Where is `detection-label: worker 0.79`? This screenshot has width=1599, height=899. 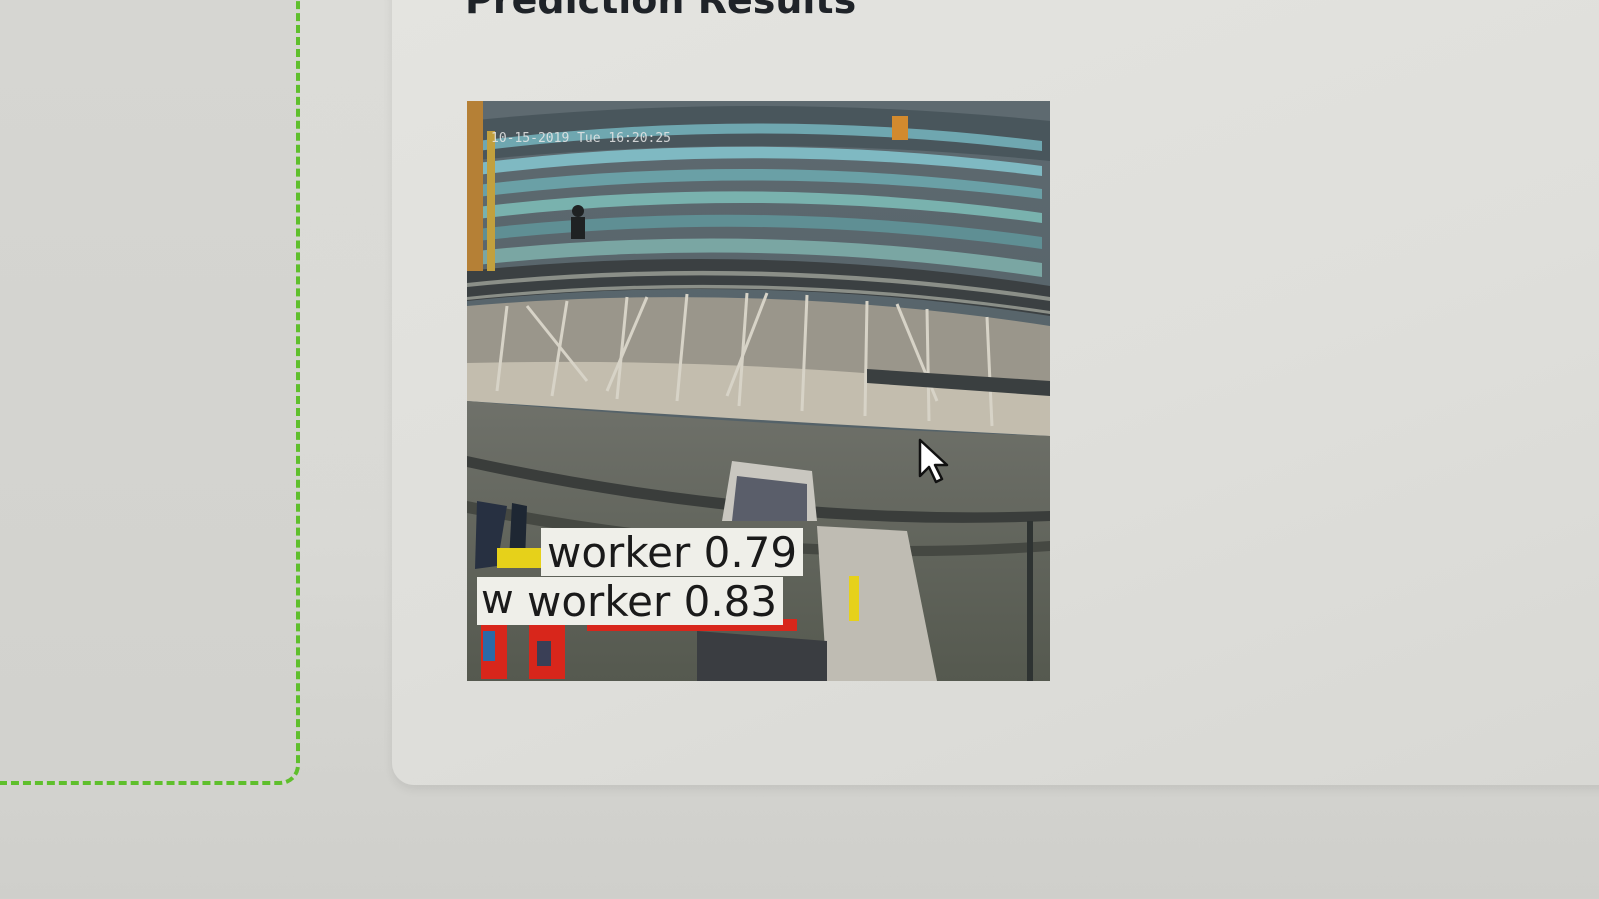 detection-label: worker 0.79 is located at coordinates (672, 552).